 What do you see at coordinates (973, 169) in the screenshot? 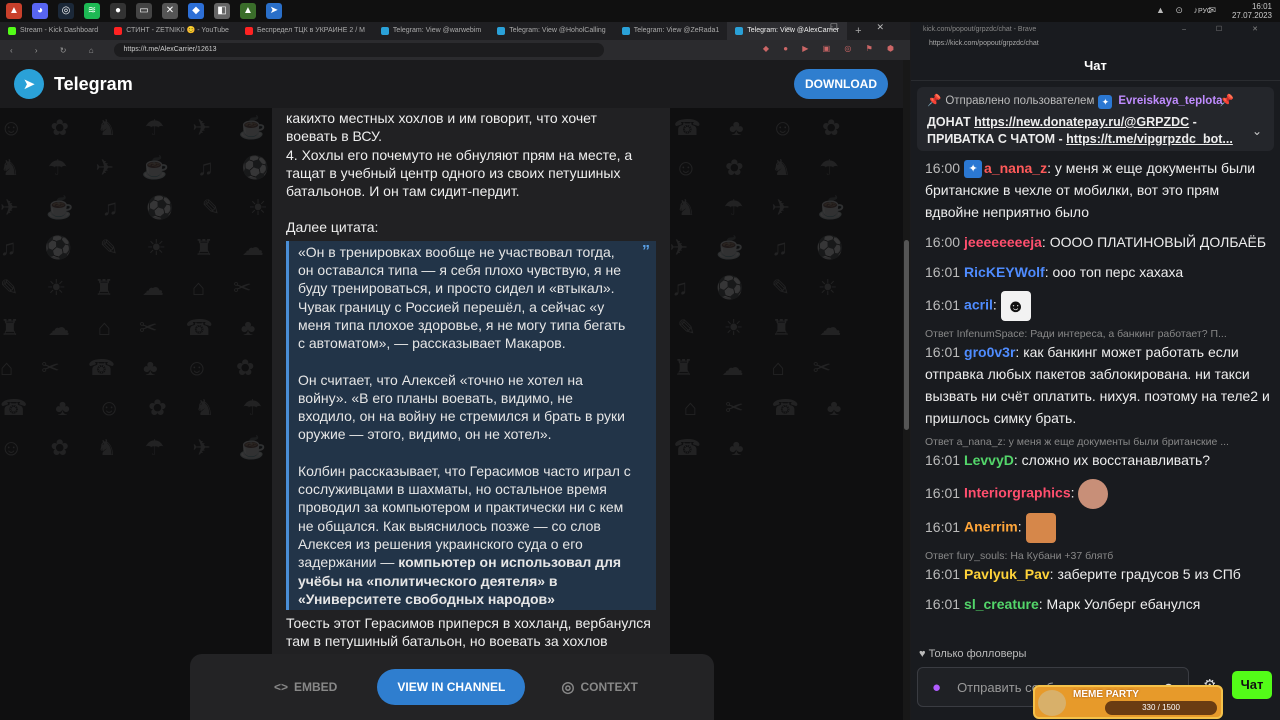
I see `subscriber-badge-icon: ✦` at bounding box center [973, 169].